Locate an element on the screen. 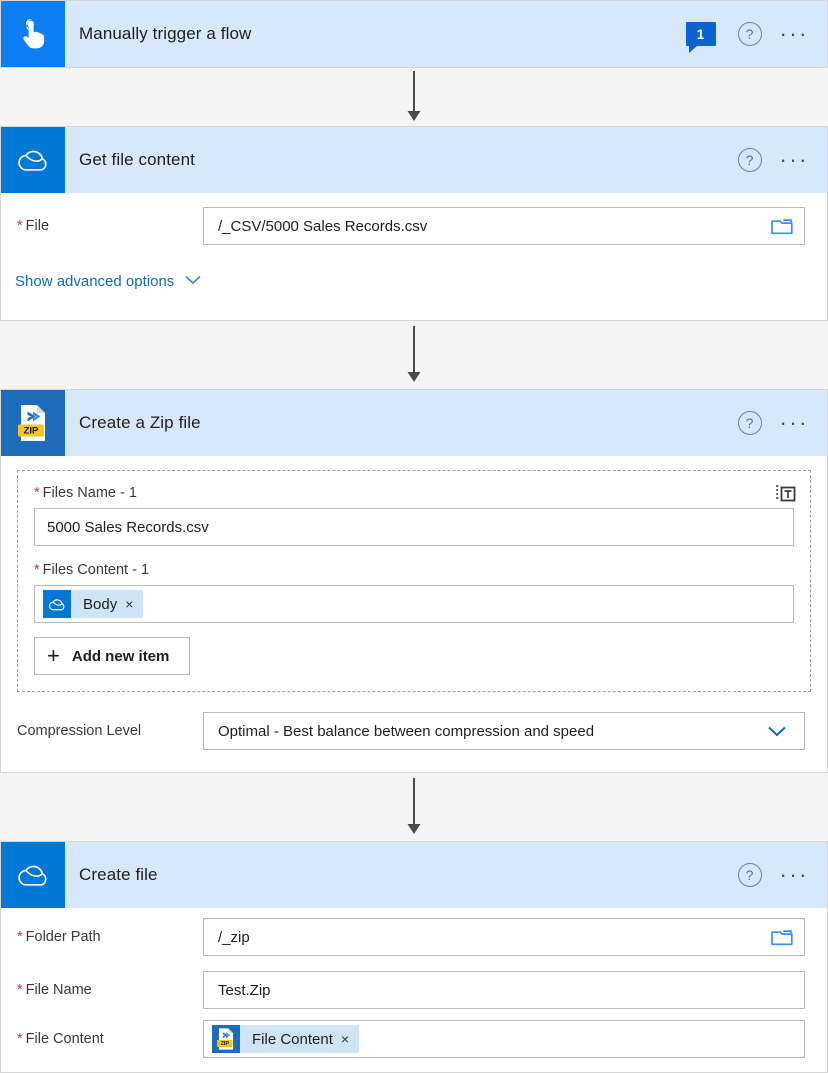 The height and width of the screenshot is (1073, 828). show-advanced-options: Show advanced options is located at coordinates (414, 283).